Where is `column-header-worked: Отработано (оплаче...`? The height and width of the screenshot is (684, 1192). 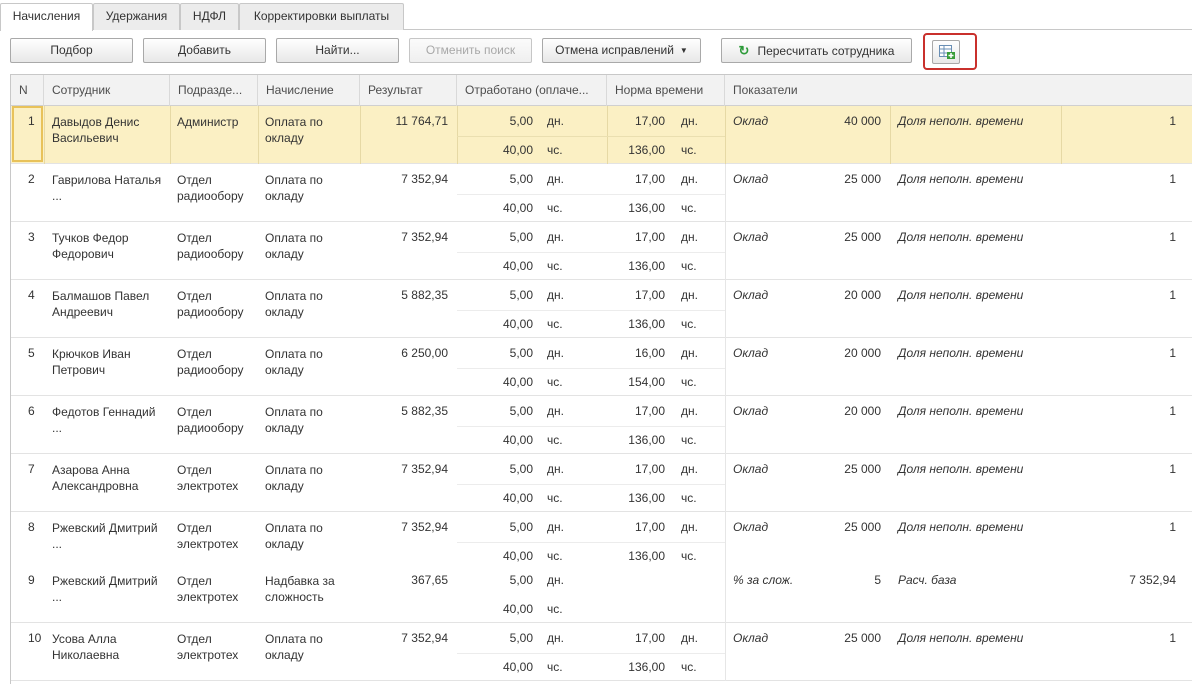
column-header-worked: Отработано (оплаче... is located at coordinates (532, 90).